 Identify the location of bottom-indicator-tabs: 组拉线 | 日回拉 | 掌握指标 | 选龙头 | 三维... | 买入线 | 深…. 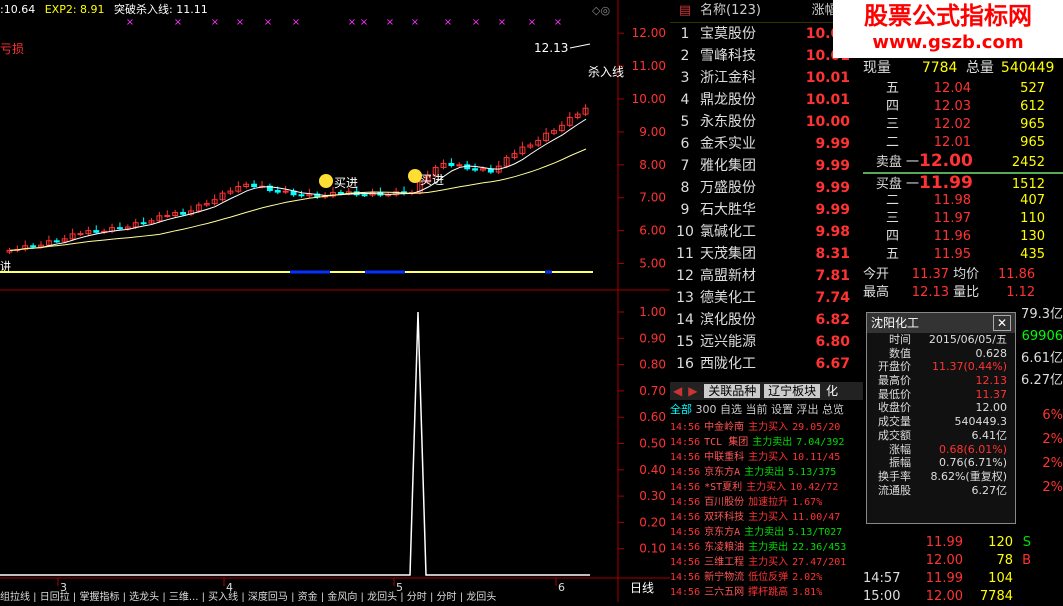
(248, 596).